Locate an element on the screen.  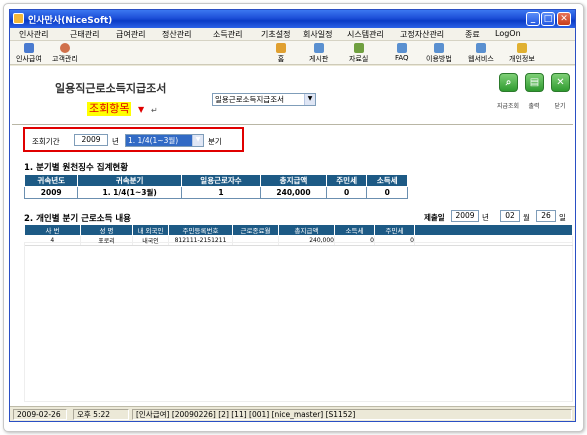
print-button: ▤ is located at coordinates (534, 82).